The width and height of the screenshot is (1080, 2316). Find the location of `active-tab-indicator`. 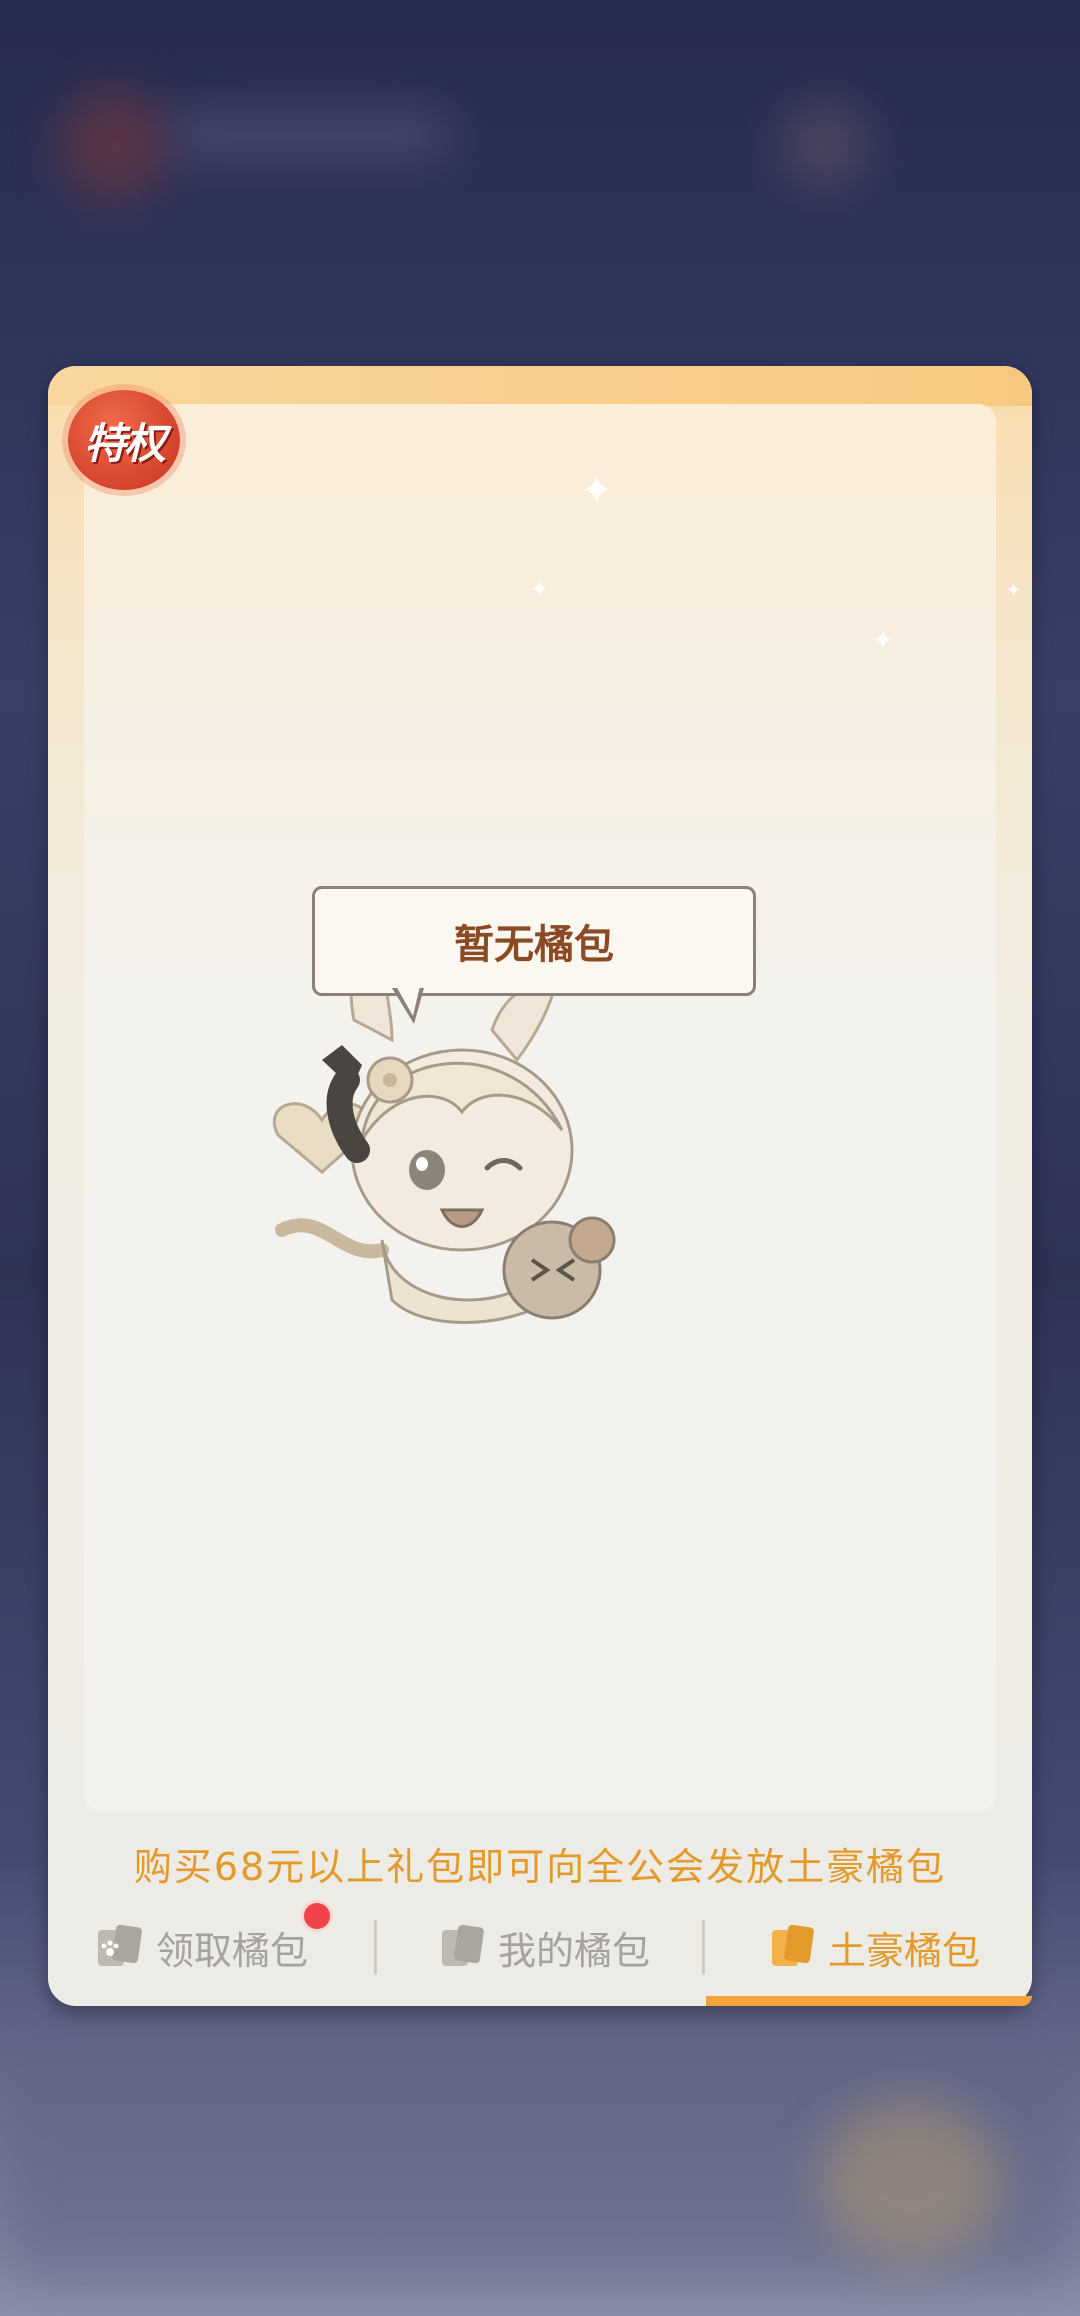

active-tab-indicator is located at coordinates (869, 2001).